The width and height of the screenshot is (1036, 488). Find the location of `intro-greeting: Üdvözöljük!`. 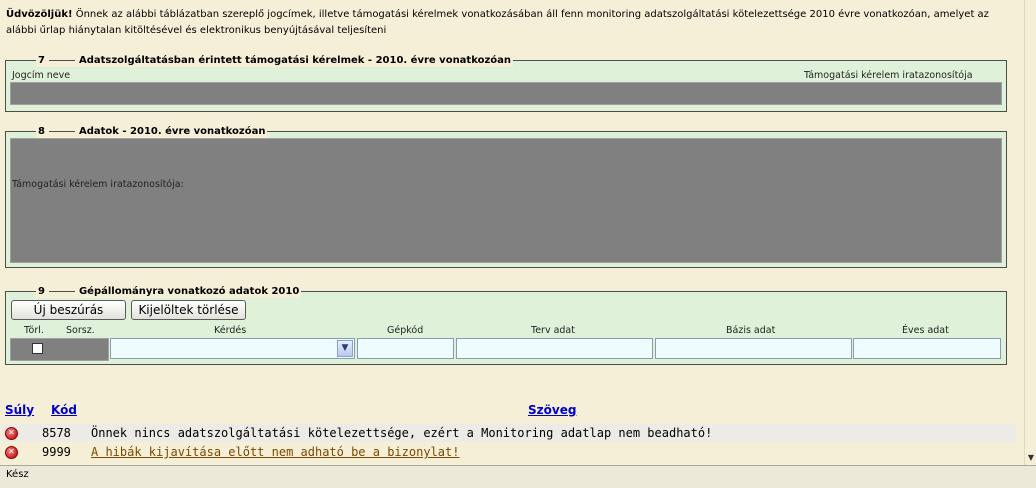

intro-greeting: Üdvözöljük! is located at coordinates (39, 14).